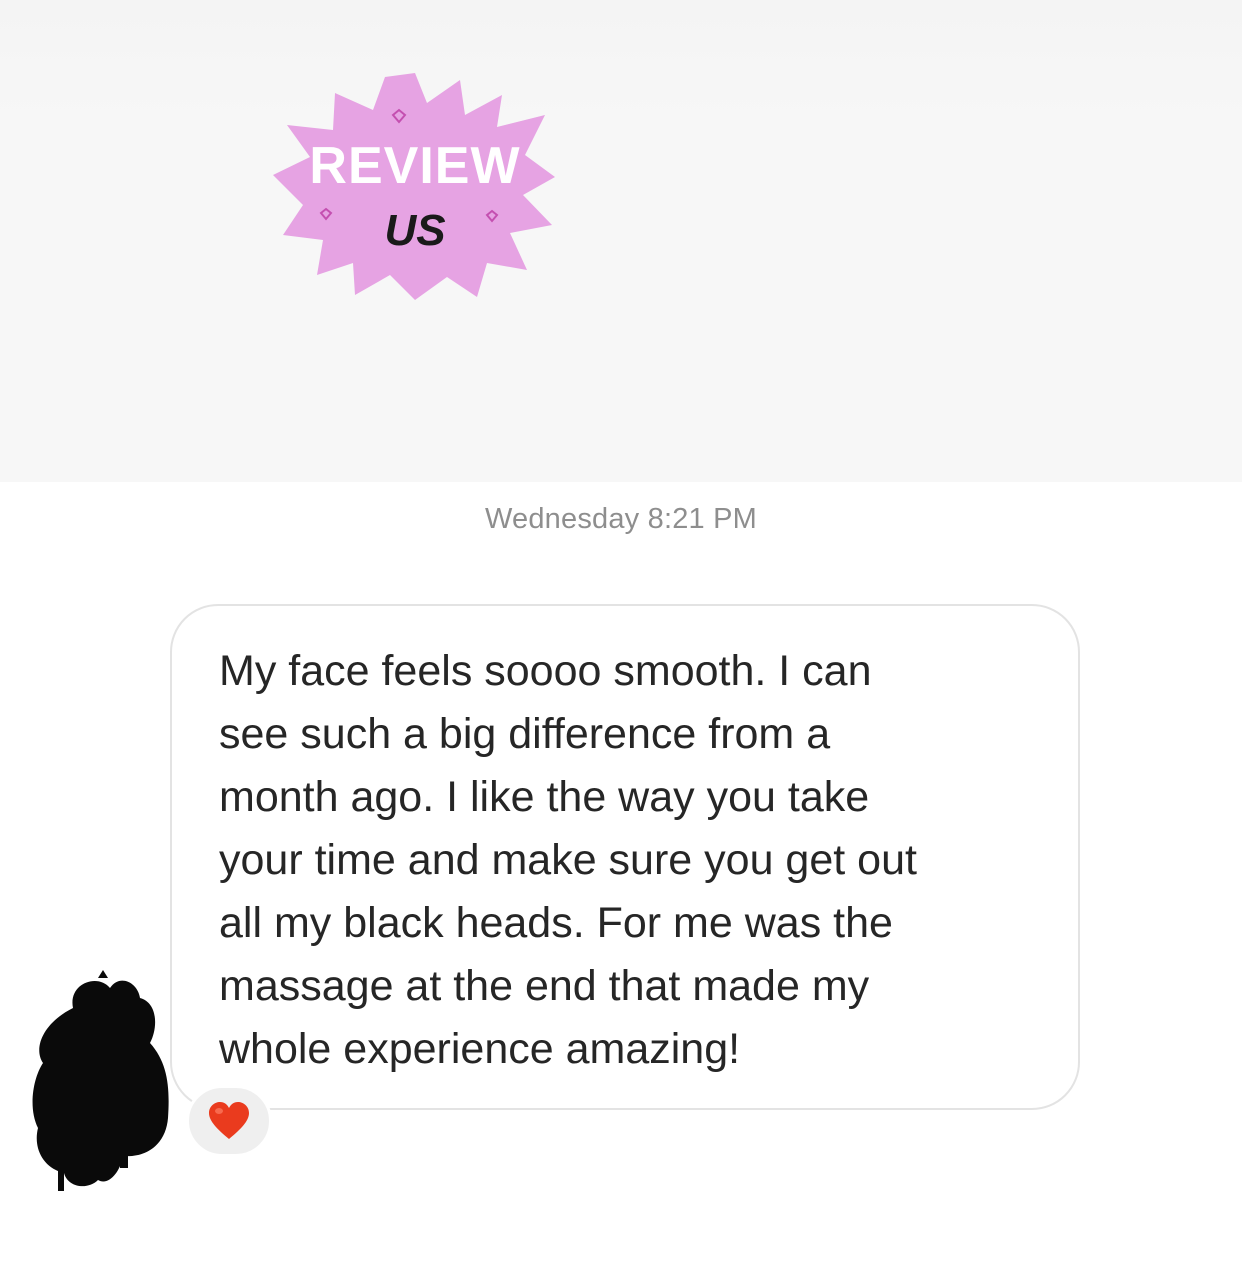 Image resolution: width=1242 pixels, height=1271 pixels. I want to click on reaction-badge, so click(229, 1121).